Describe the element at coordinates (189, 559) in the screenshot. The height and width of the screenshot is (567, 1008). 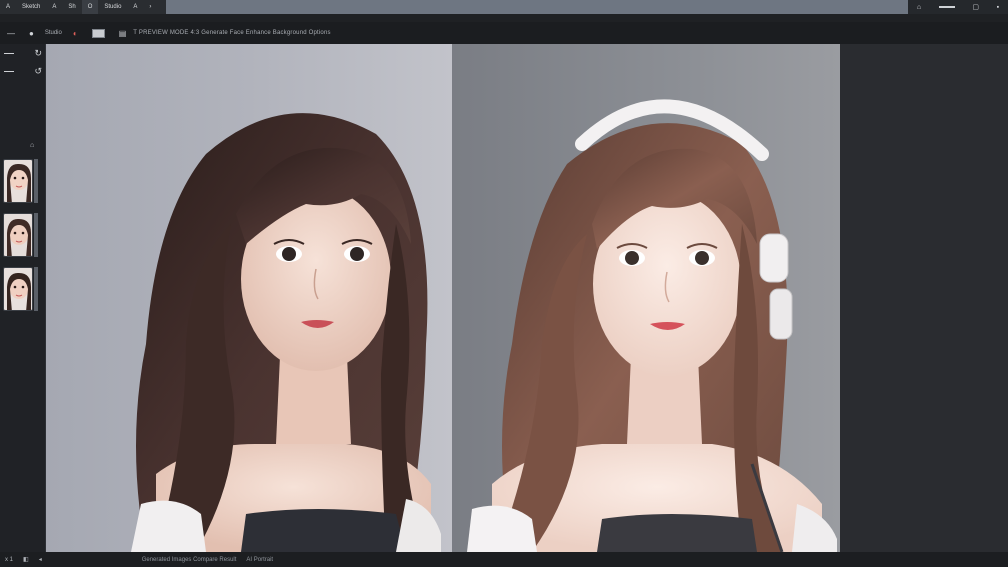
I see `status-compare-text: Generated Images Compare Result` at that location.